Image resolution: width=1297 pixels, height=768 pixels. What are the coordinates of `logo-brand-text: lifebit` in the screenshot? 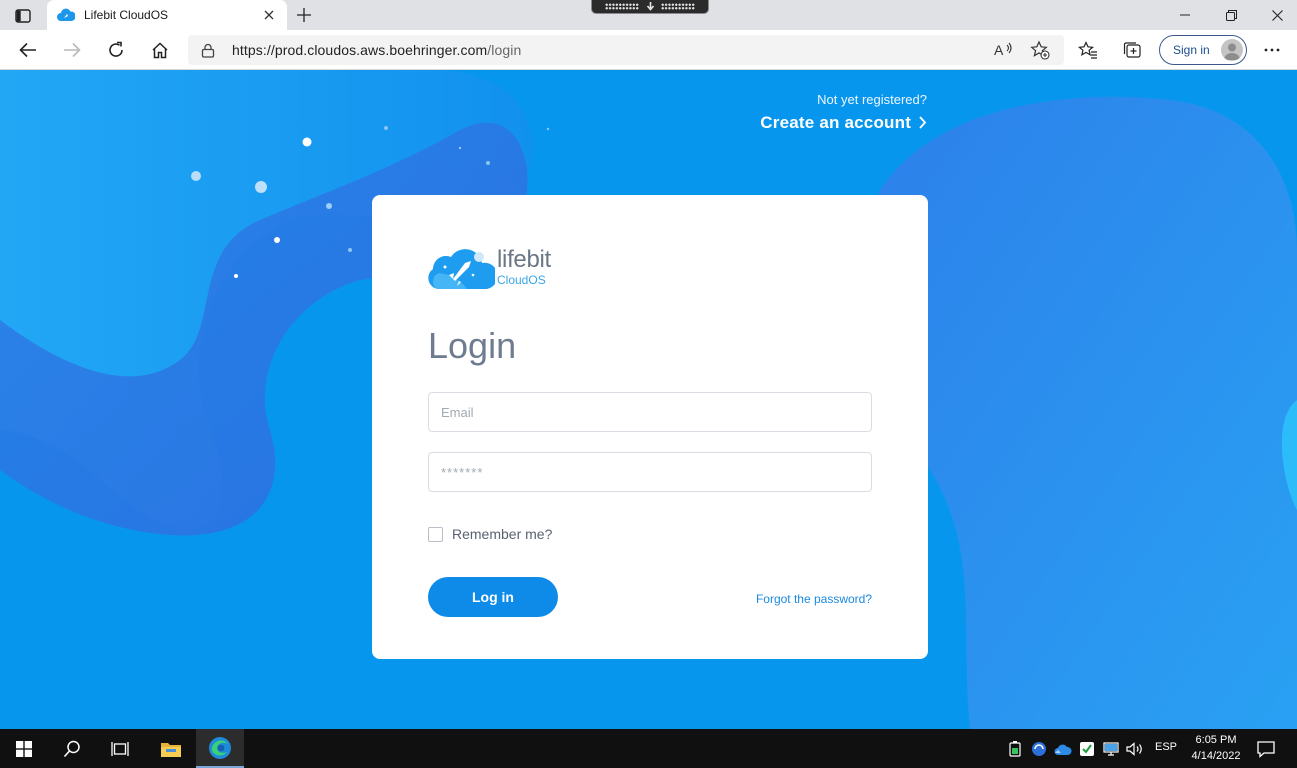 It's located at (524, 259).